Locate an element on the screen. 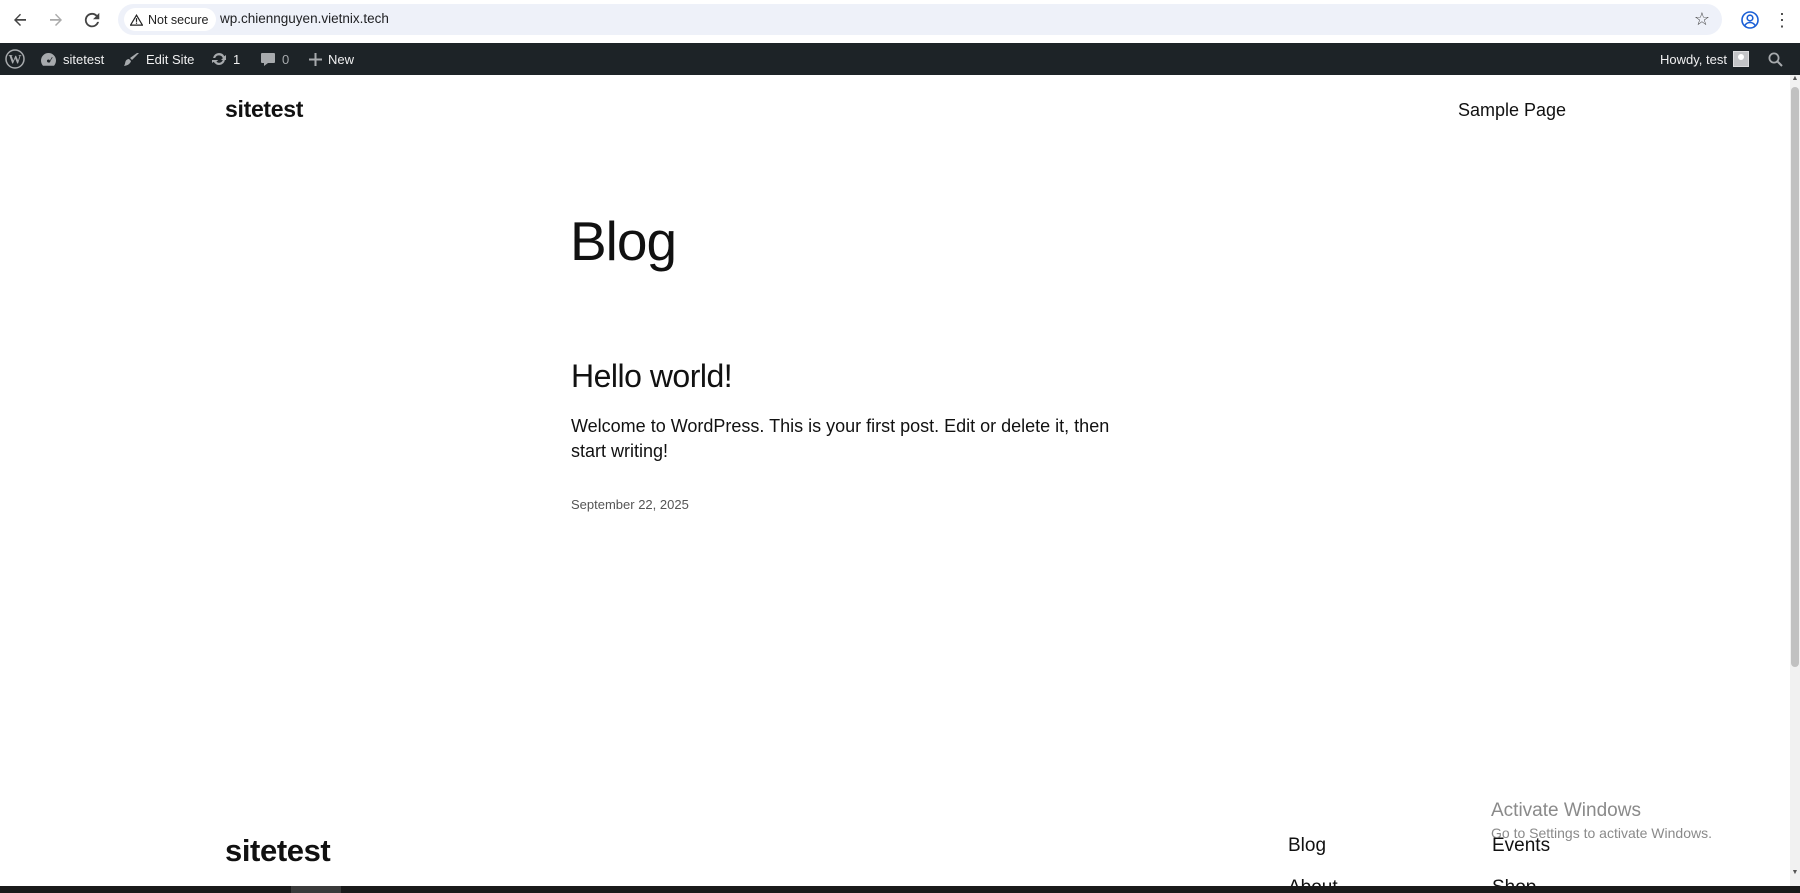  site-name-menu: sitetest is located at coordinates (72, 59).